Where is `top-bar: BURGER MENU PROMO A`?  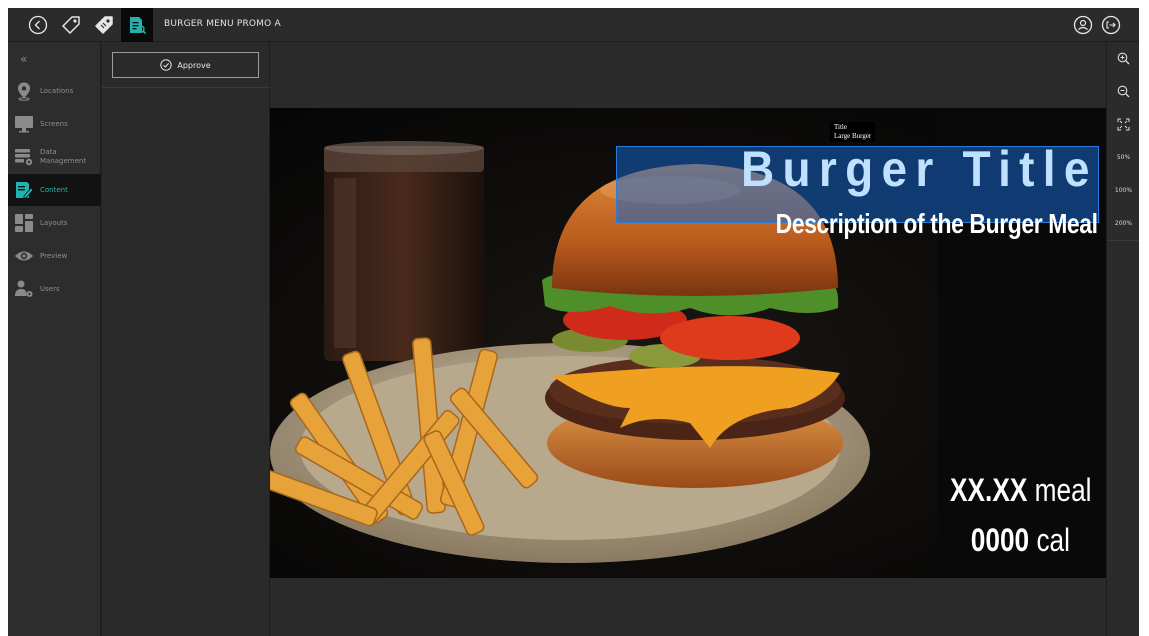
top-bar: BURGER MENU PROMO A is located at coordinates (573, 25).